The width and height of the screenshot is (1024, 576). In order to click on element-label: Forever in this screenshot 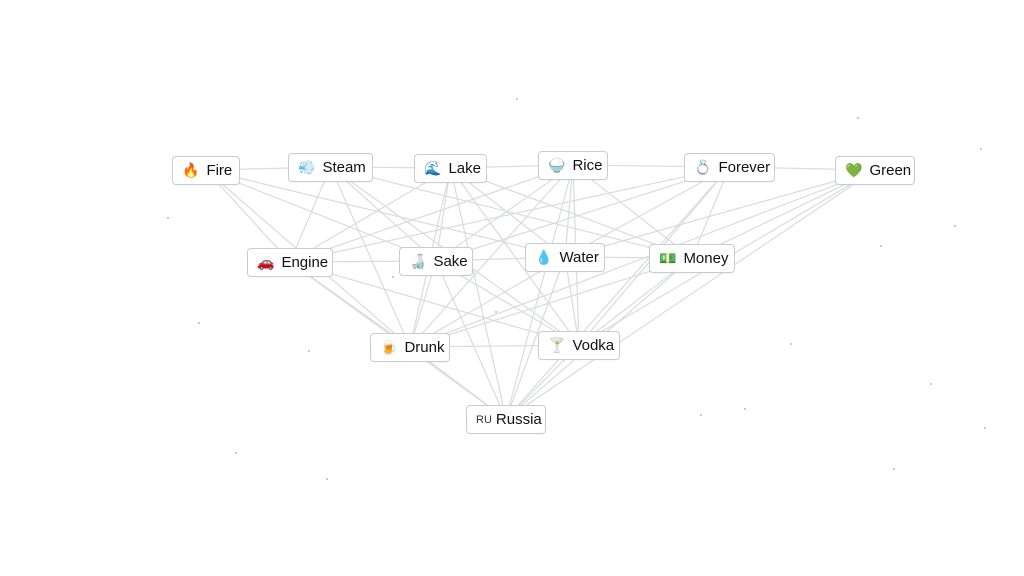, I will do `click(744, 167)`.